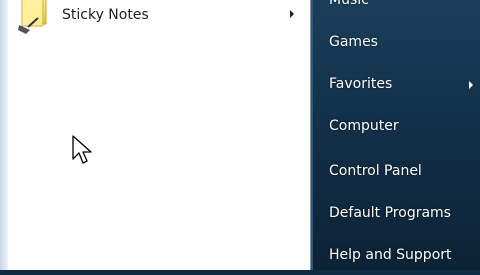 The height and width of the screenshot is (275, 480). What do you see at coordinates (395, 86) in the screenshot?
I see `menu-item-favorites: Favorites` at bounding box center [395, 86].